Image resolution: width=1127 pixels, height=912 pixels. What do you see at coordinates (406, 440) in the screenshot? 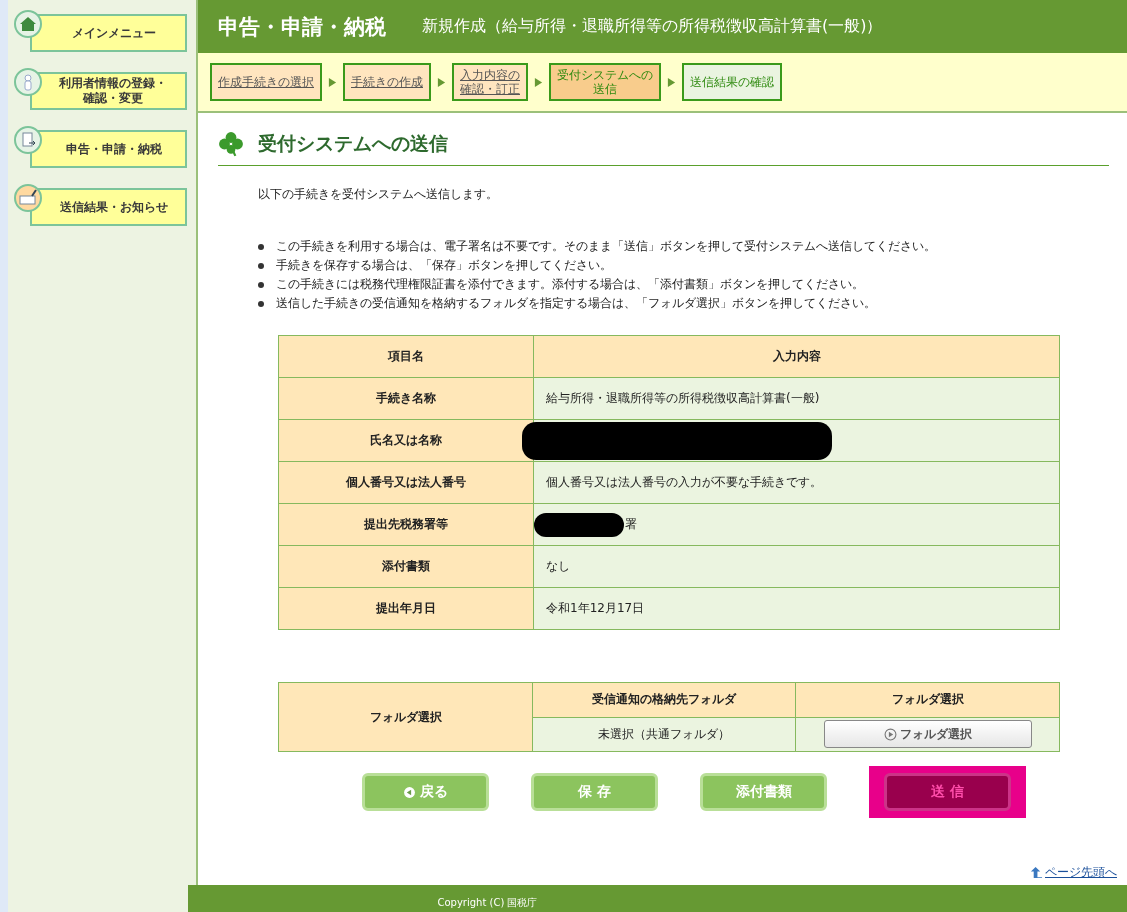
I see `row-label: 氏名又は名称` at bounding box center [406, 440].